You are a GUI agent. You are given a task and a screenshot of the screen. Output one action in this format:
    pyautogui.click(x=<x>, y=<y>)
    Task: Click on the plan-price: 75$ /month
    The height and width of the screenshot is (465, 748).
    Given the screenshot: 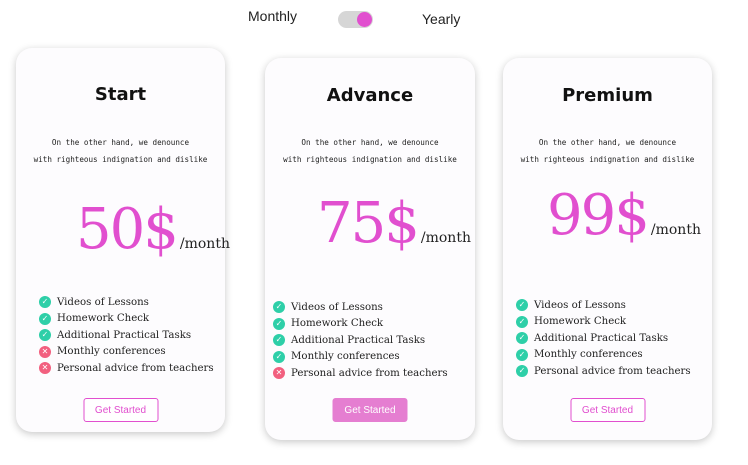 What is the action you would take?
    pyautogui.click(x=394, y=224)
    